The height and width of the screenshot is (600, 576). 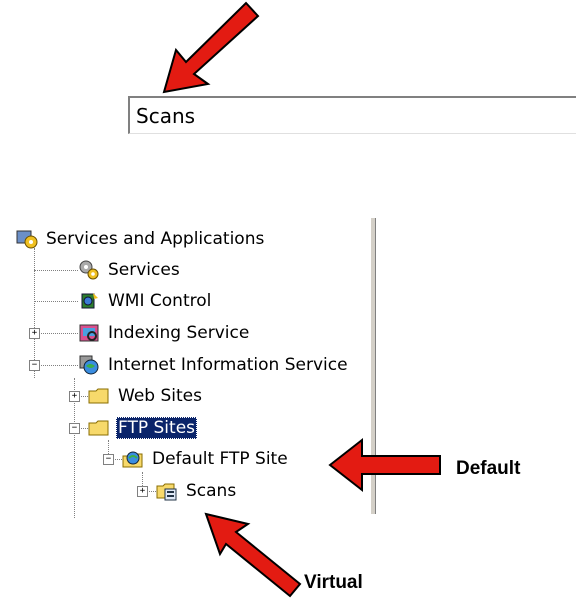 What do you see at coordinates (160, 301) in the screenshot?
I see `tree-item-label: WMI Control` at bounding box center [160, 301].